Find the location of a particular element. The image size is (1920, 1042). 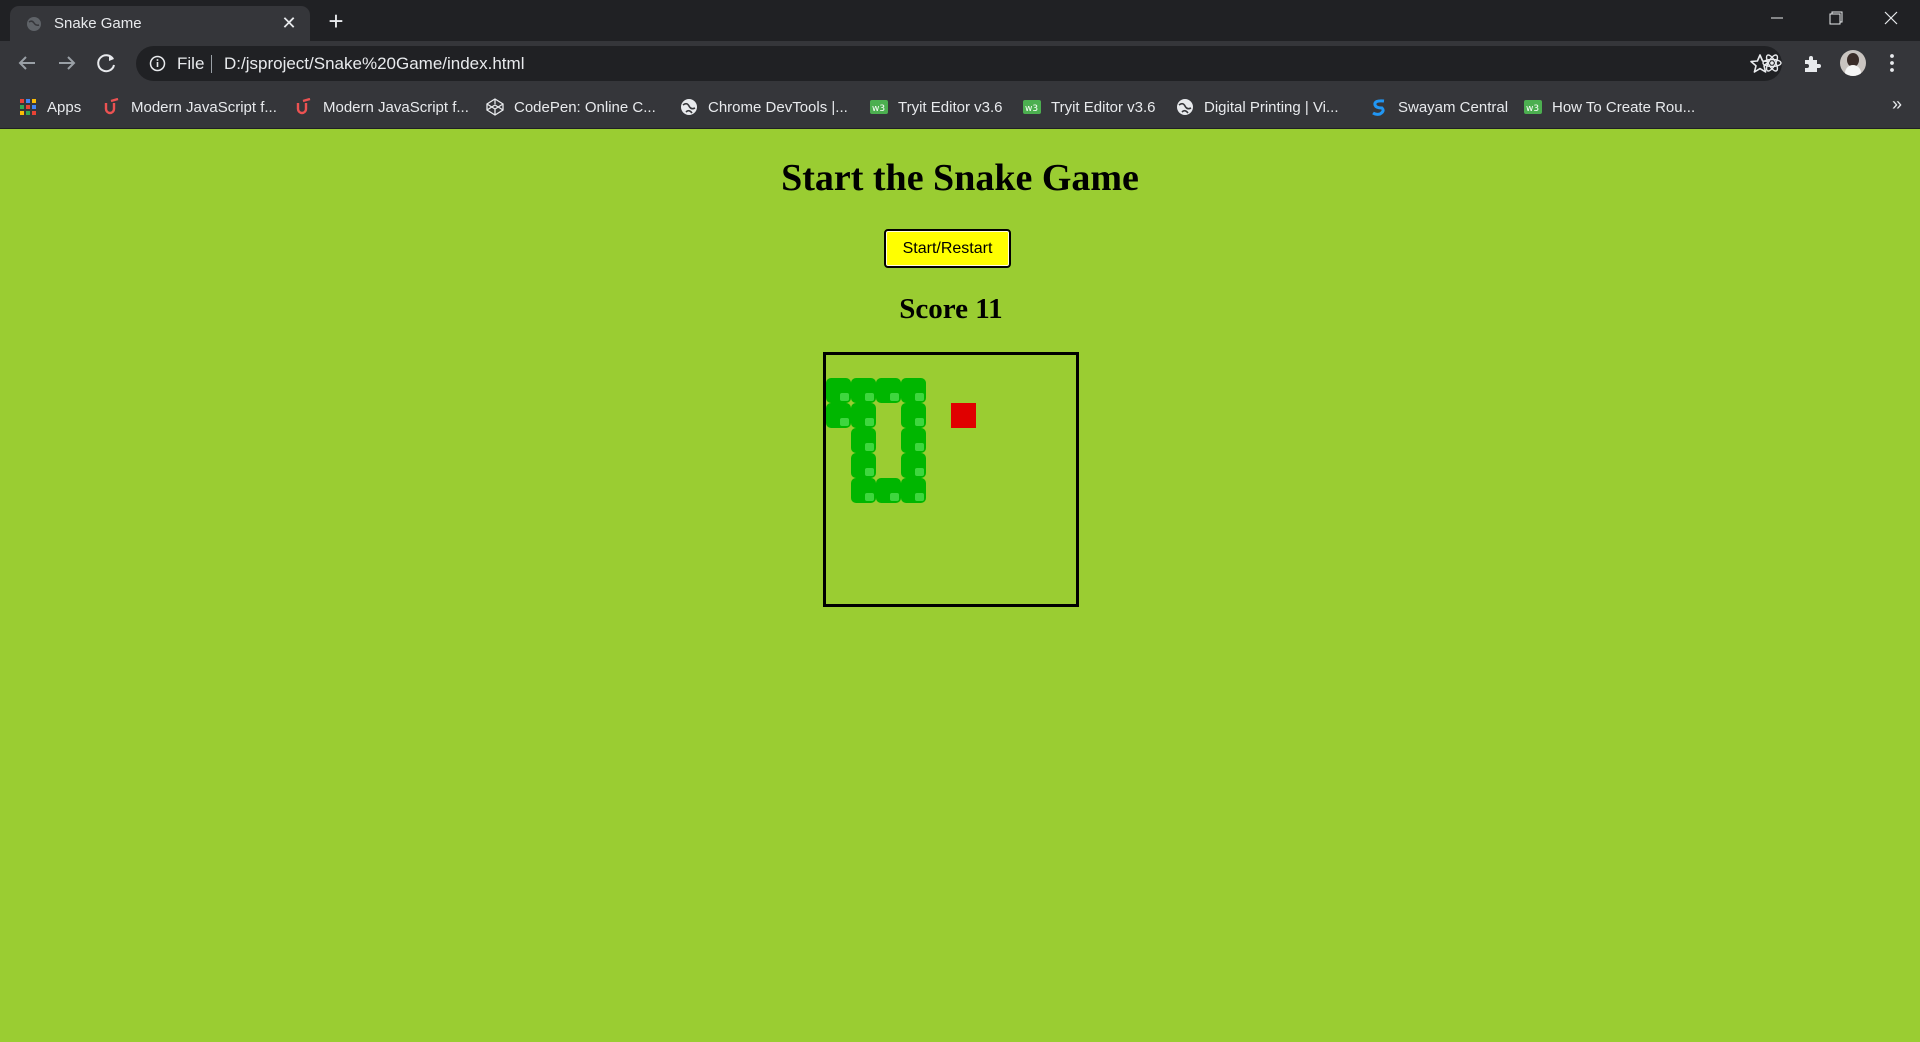

bookmark-apps: Apps is located at coordinates (50, 107).